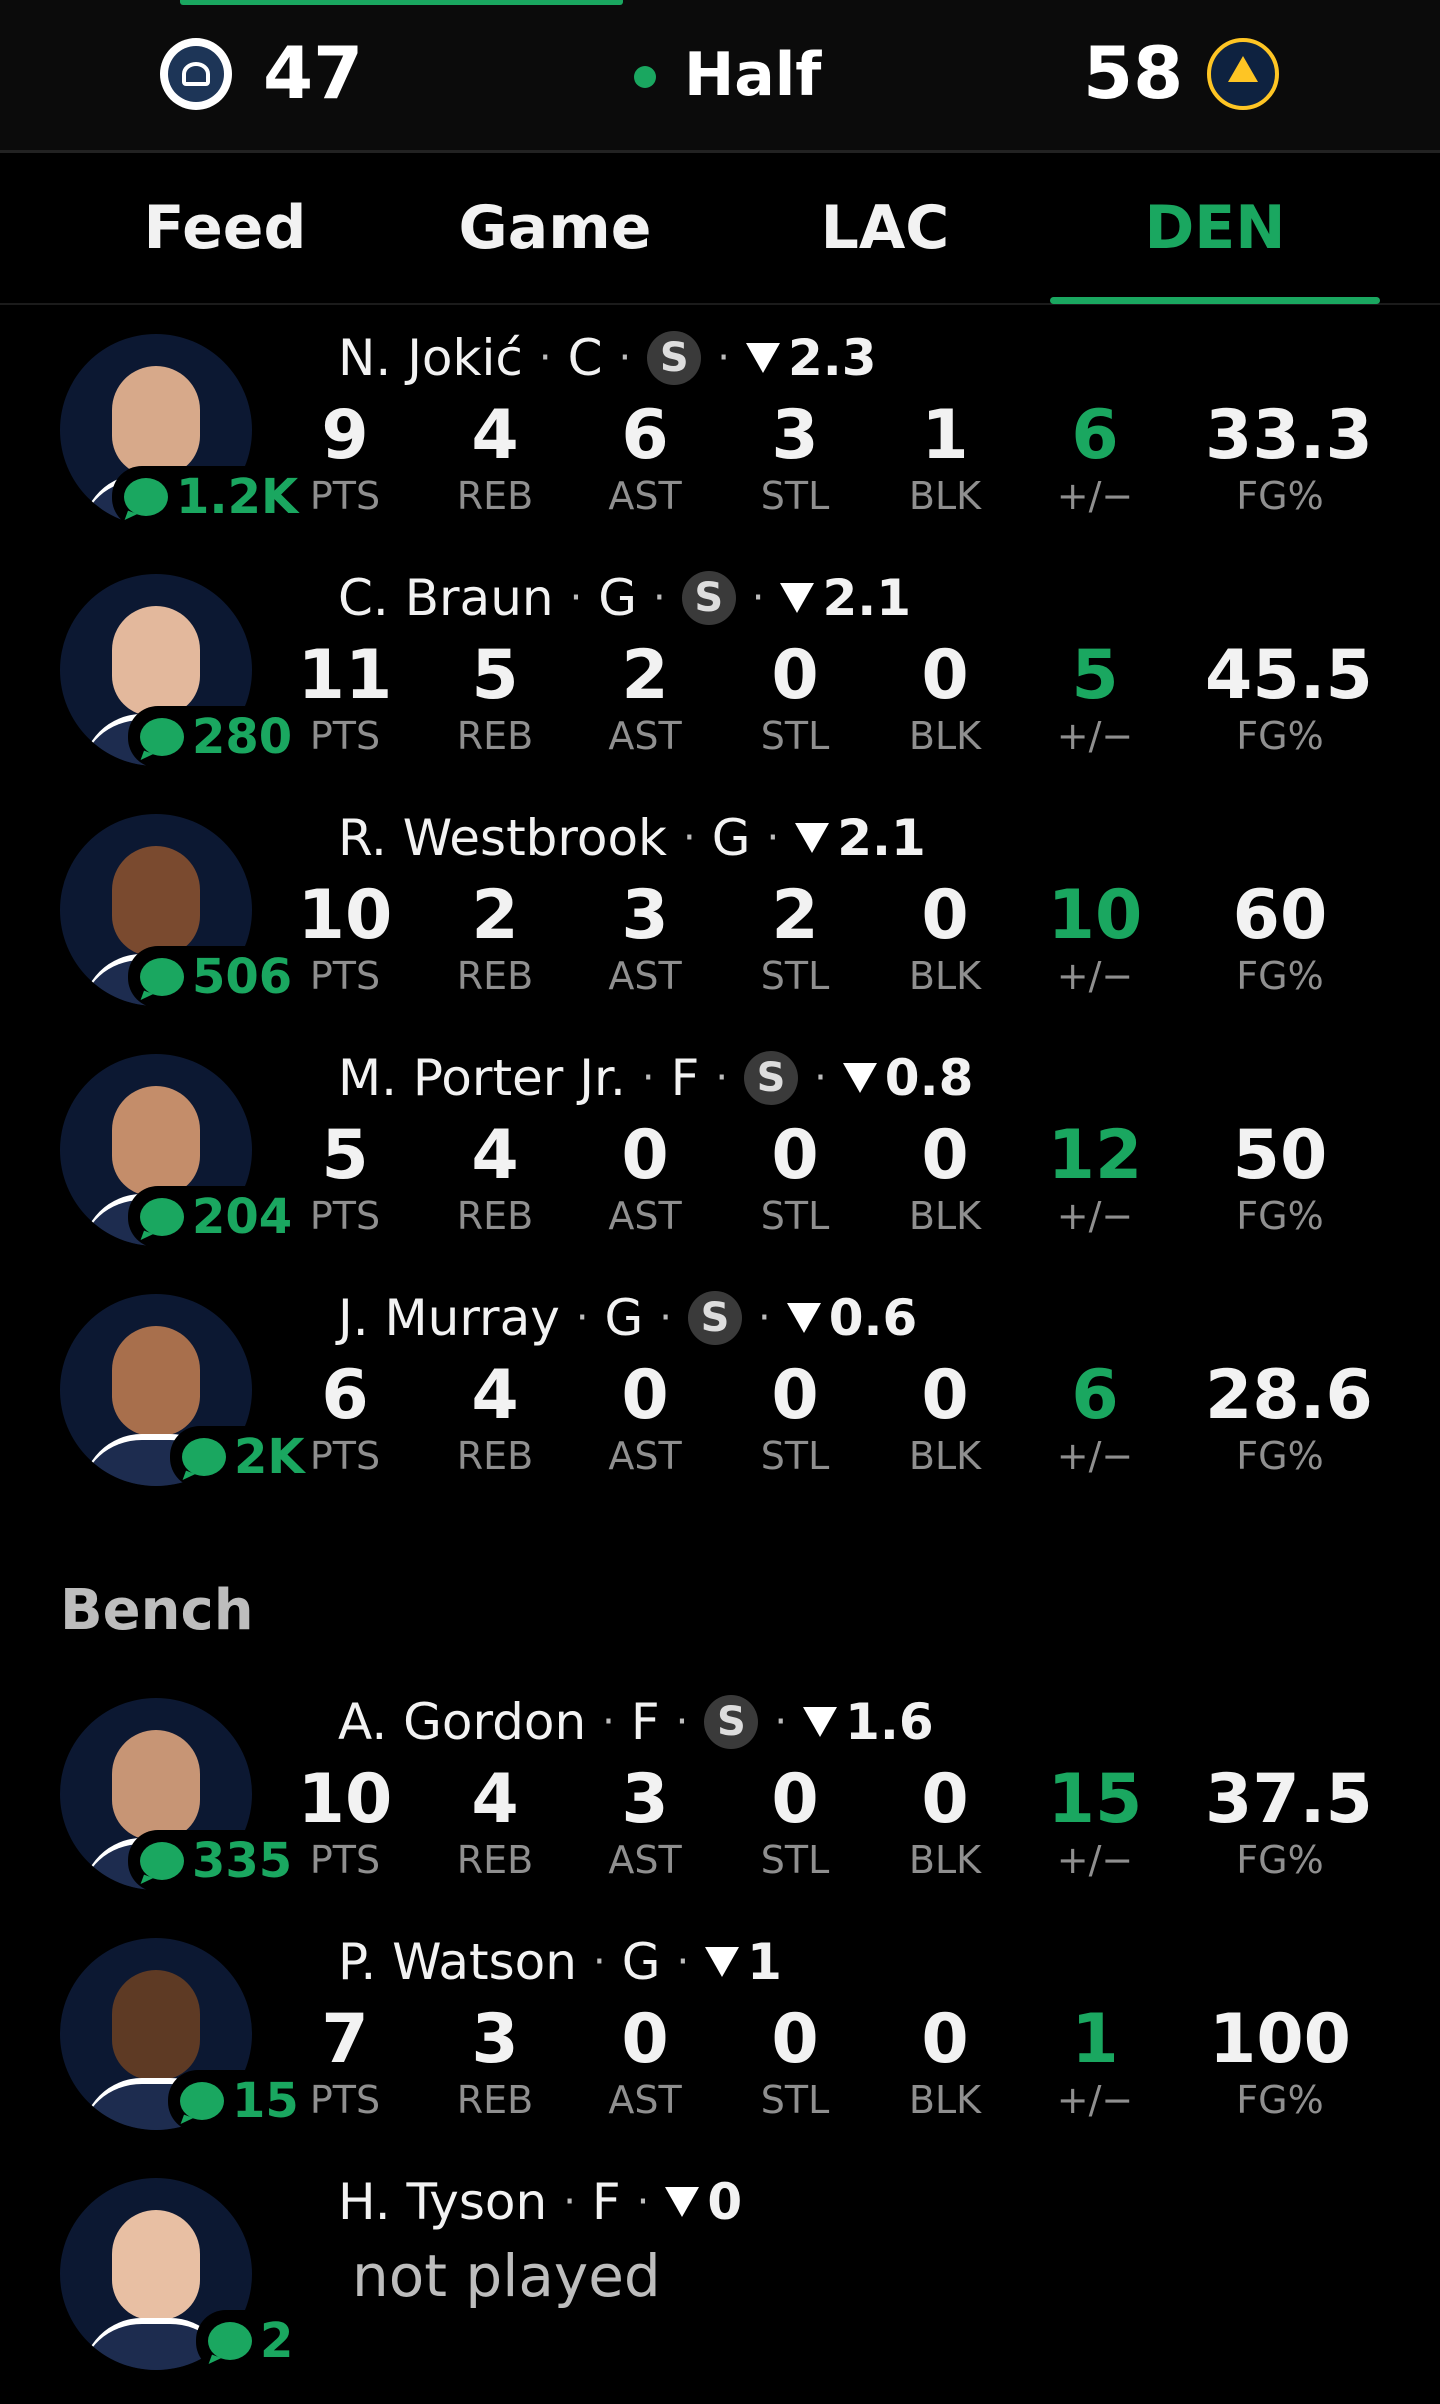 The image size is (1440, 2404). Describe the element at coordinates (230, 2341) in the screenshot. I see `comment-icon` at that location.